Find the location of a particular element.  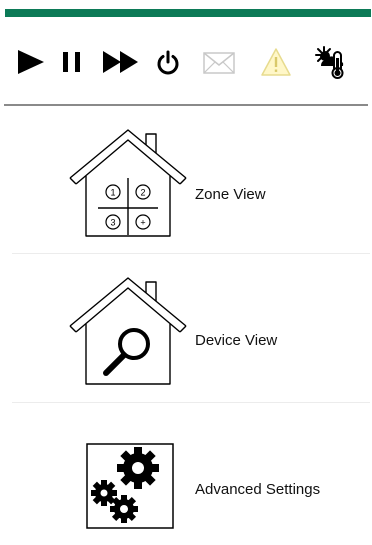

zone-3-label: 3 is located at coordinates (112, 223).